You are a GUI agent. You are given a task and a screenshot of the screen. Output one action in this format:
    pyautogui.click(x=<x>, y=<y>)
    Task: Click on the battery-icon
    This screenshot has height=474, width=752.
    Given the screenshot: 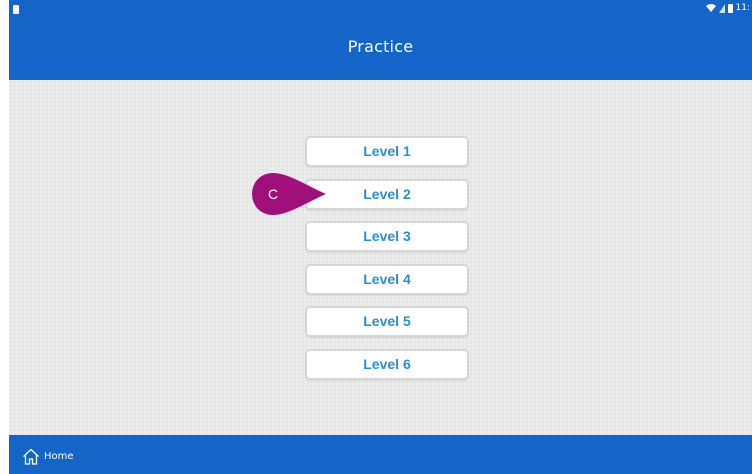 What is the action you would take?
    pyautogui.click(x=730, y=8)
    